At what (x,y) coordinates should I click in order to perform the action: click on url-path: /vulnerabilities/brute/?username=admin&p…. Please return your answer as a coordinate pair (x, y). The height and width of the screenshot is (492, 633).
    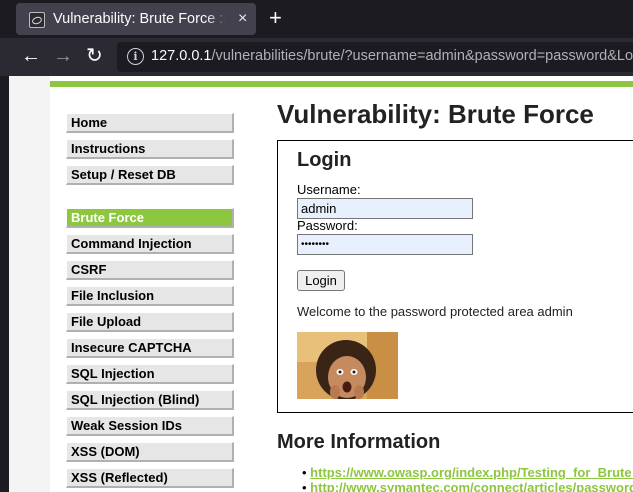
    Looking at the image, I should click on (422, 56).